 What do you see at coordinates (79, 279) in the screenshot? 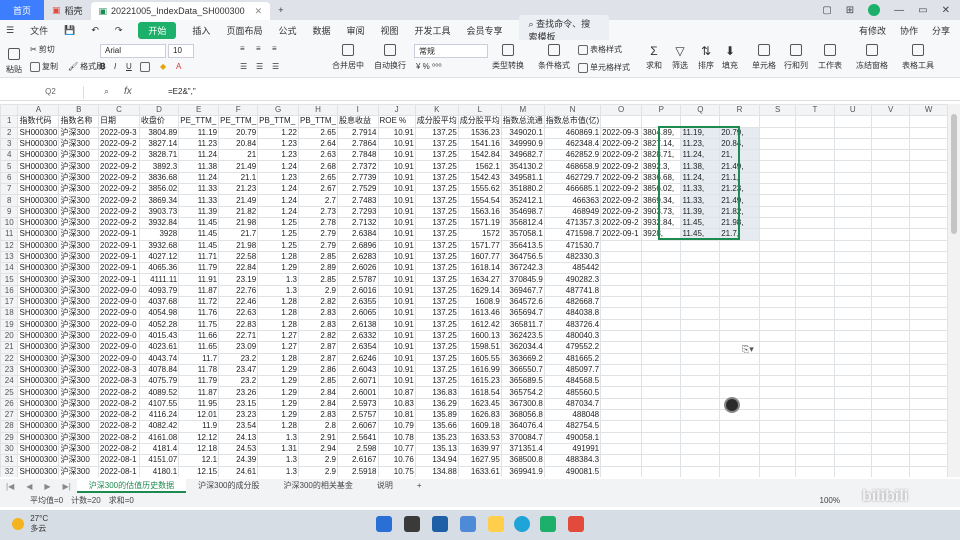
I see `cell: 沪深300` at bounding box center [79, 279].